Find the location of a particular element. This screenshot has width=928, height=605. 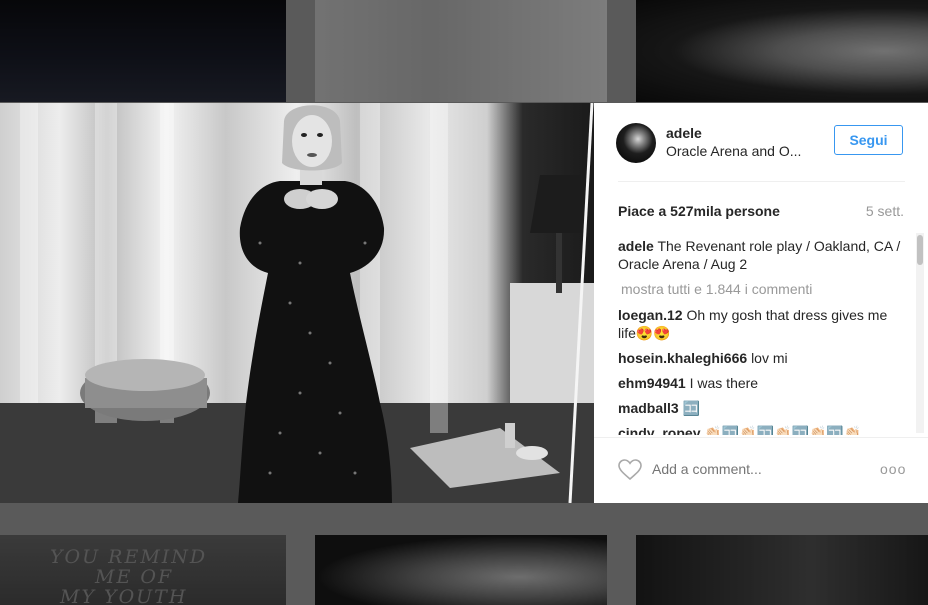

likes-count: Piace a 527mila persone is located at coordinates (699, 211).